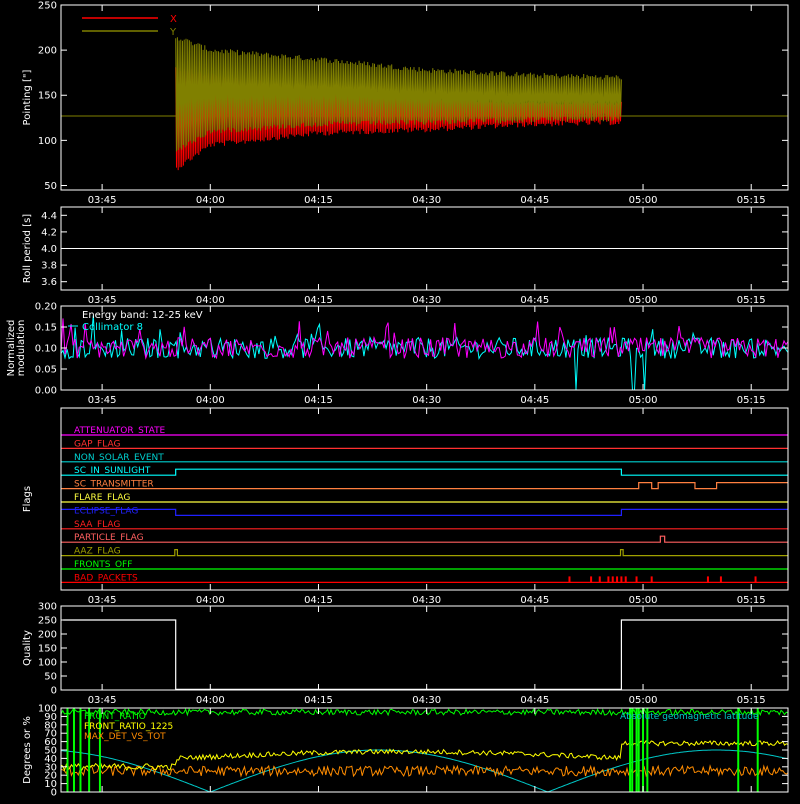 The width and height of the screenshot is (800, 804). What do you see at coordinates (128, 727) in the screenshot?
I see `legend-front-ratio-1225: FRONT_RATIO_1225` at bounding box center [128, 727].